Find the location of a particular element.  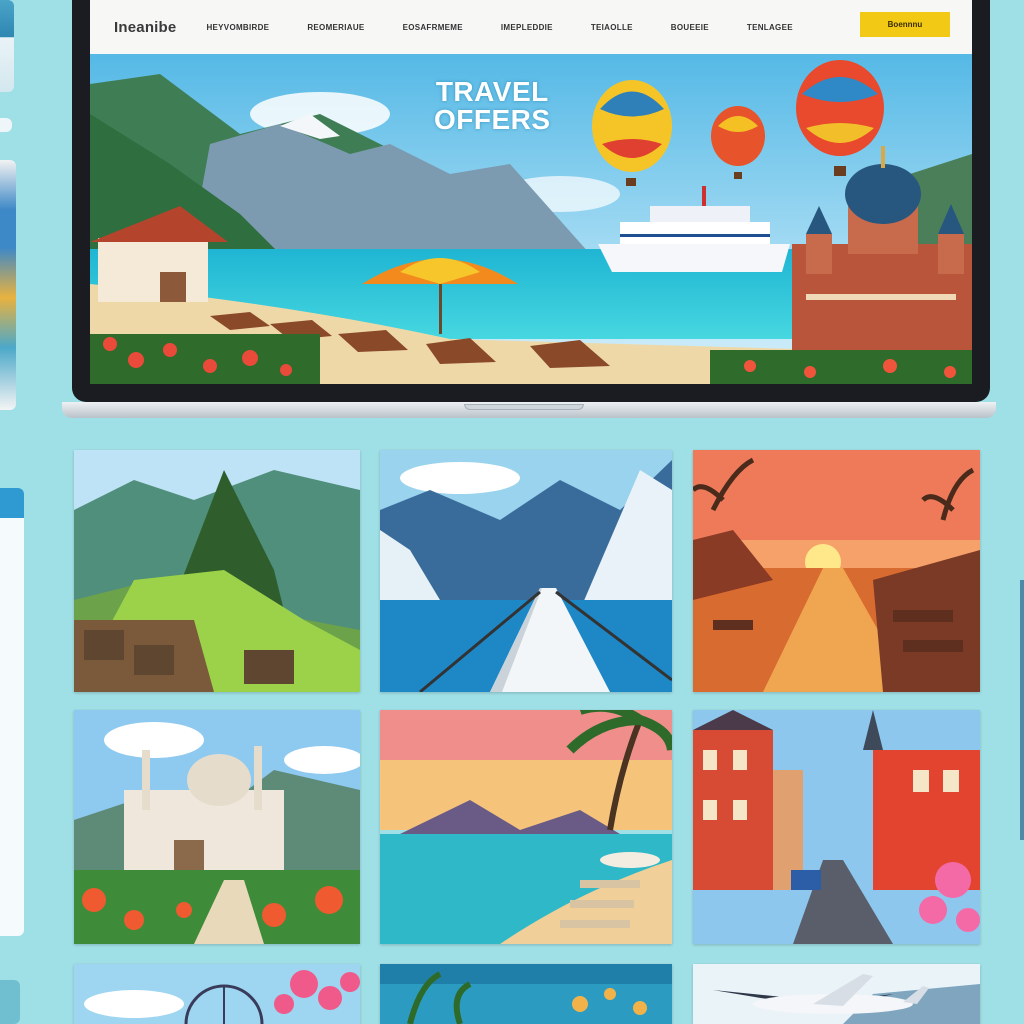

tile-old-town-street is located at coordinates (836, 827).